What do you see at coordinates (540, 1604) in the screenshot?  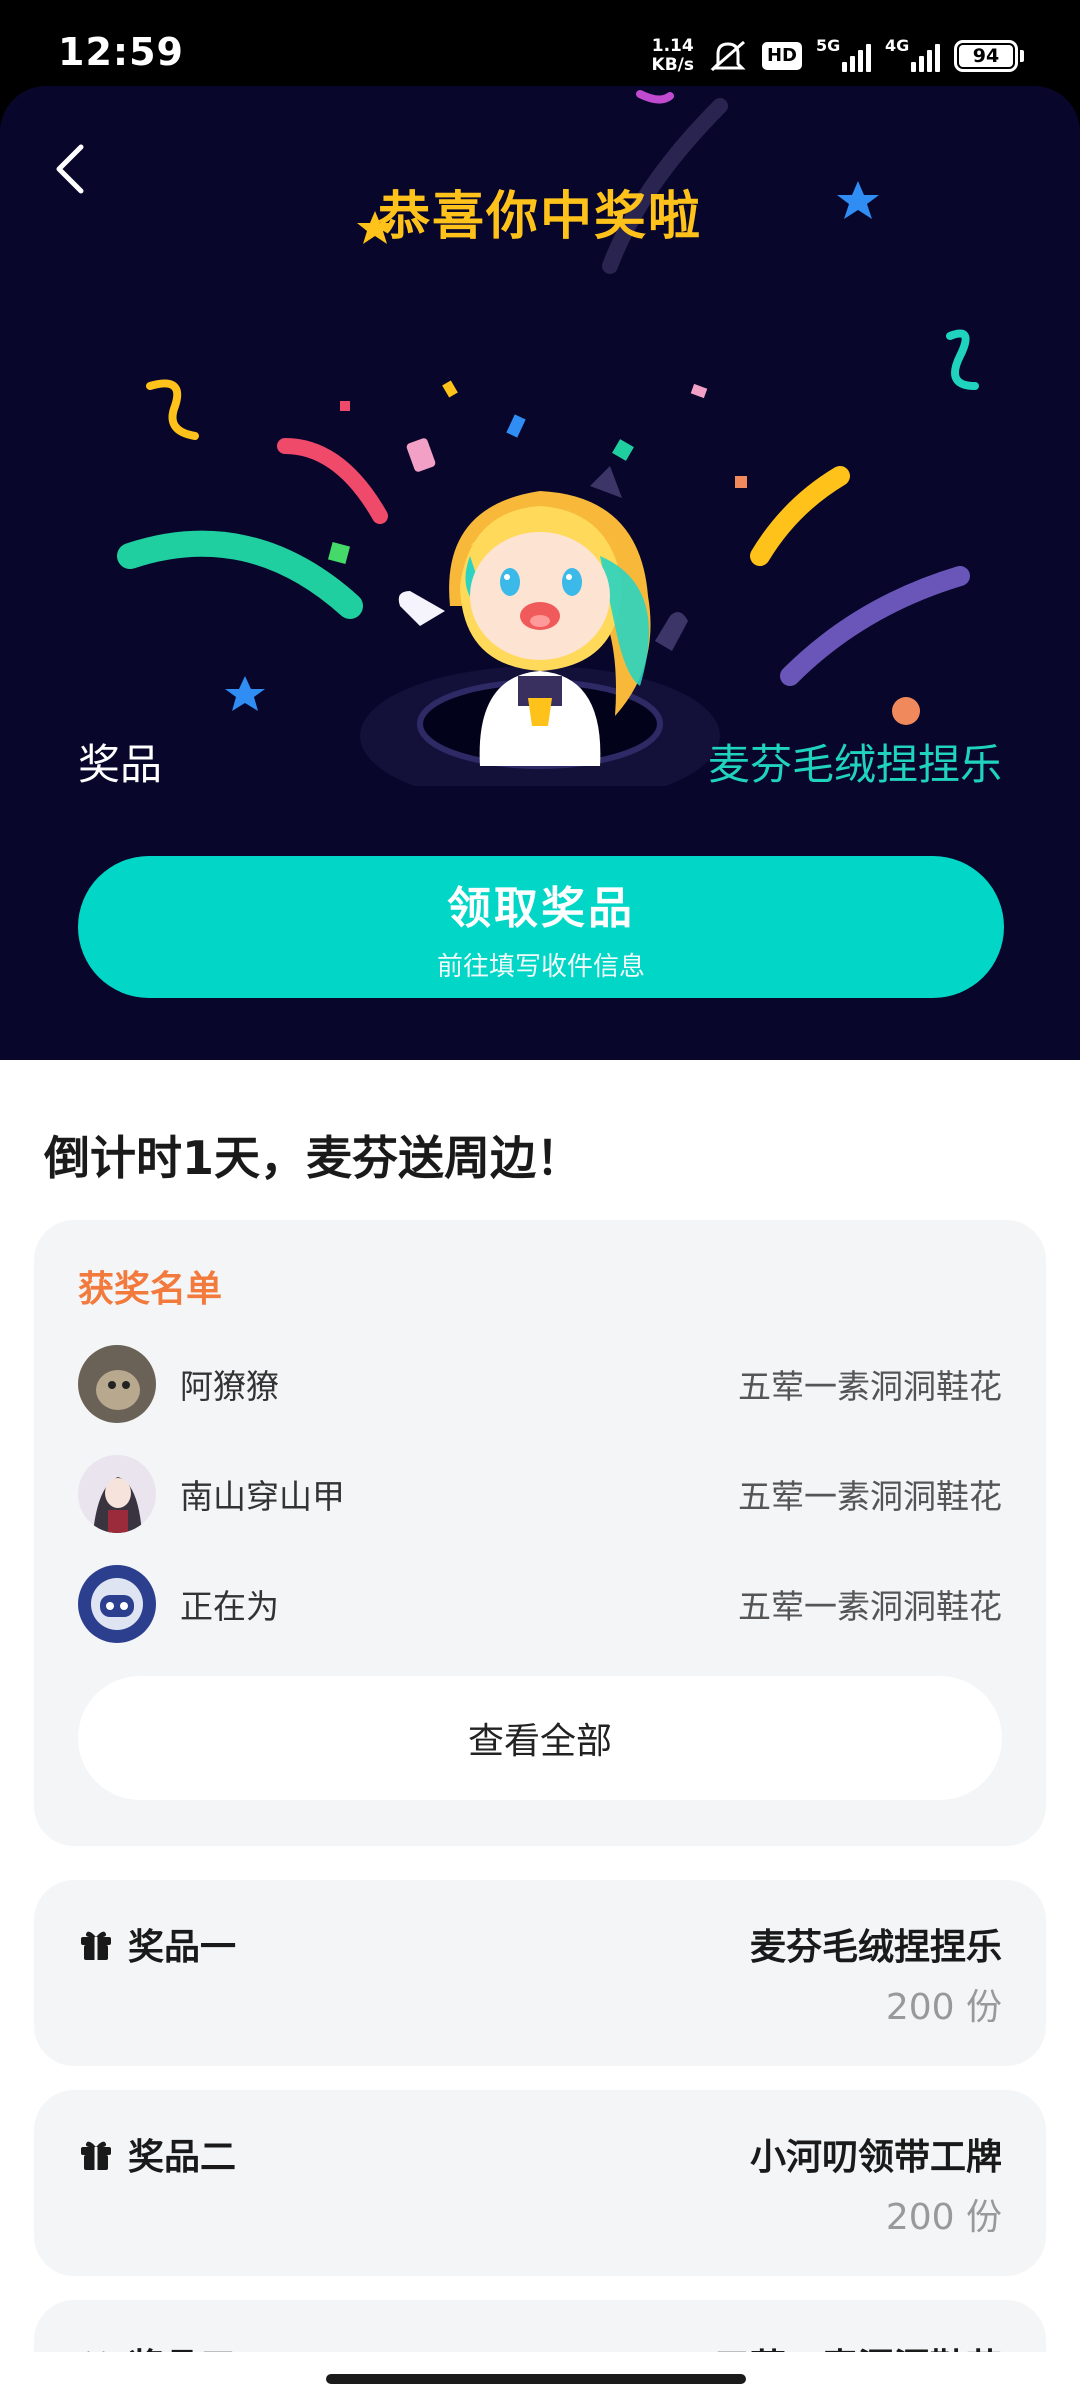 I see `winner-row: 正在为 五荤一素洞洞鞋花` at bounding box center [540, 1604].